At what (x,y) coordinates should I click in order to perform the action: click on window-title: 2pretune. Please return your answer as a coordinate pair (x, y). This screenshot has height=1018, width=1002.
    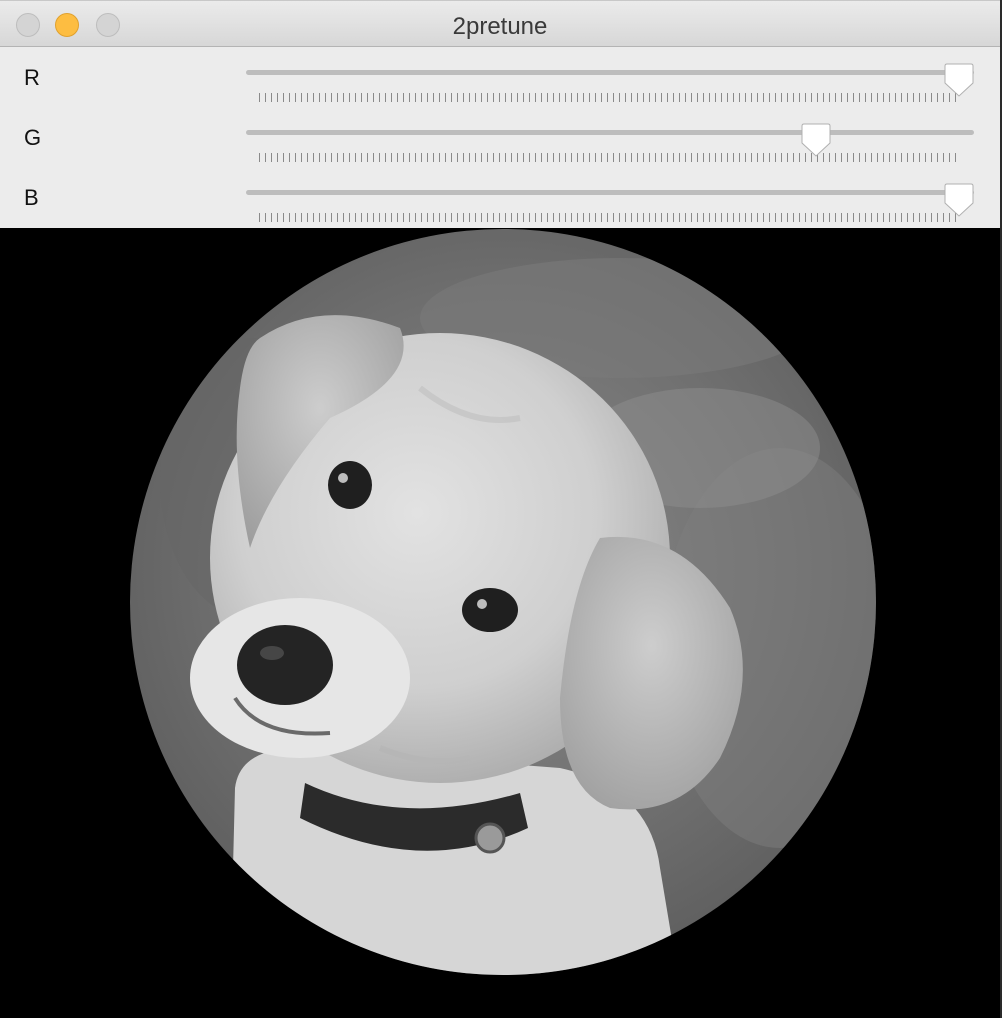
    Looking at the image, I should click on (500, 26).